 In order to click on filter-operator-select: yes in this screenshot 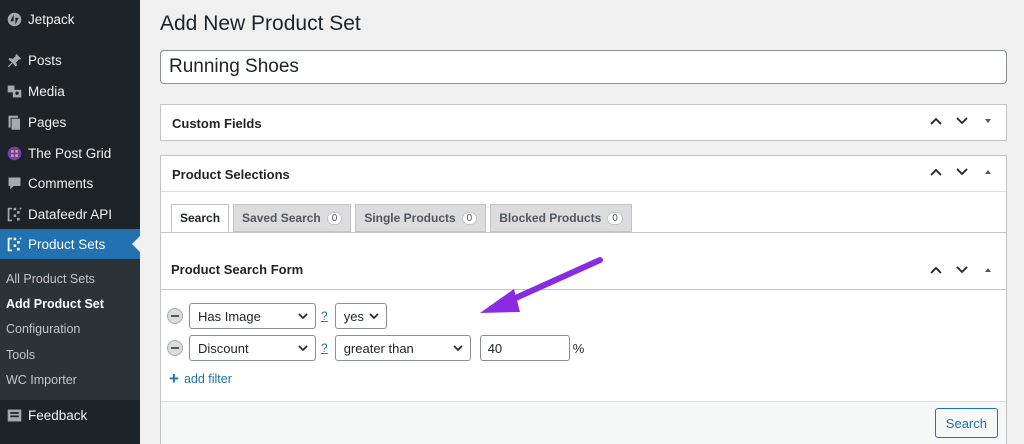, I will do `click(360, 316)`.